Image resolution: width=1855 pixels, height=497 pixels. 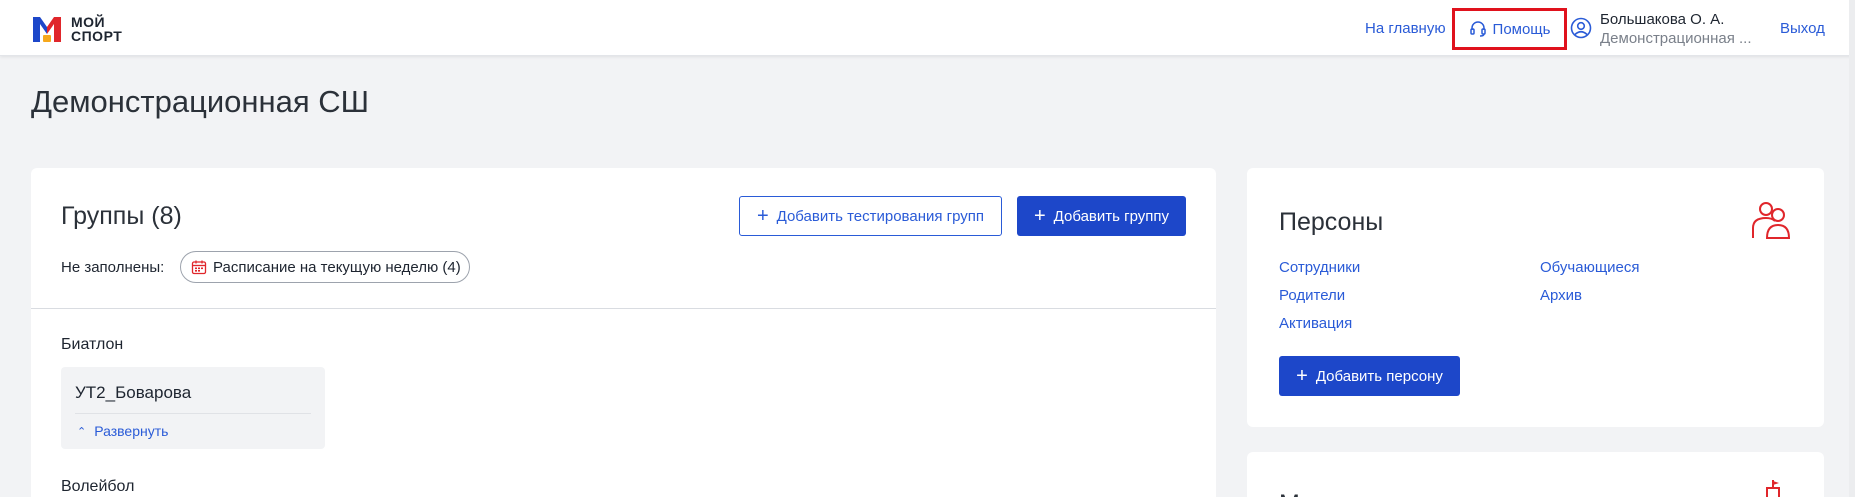 What do you see at coordinates (1319, 267) in the screenshot?
I see `persons-link-staff: Сотрудники` at bounding box center [1319, 267].